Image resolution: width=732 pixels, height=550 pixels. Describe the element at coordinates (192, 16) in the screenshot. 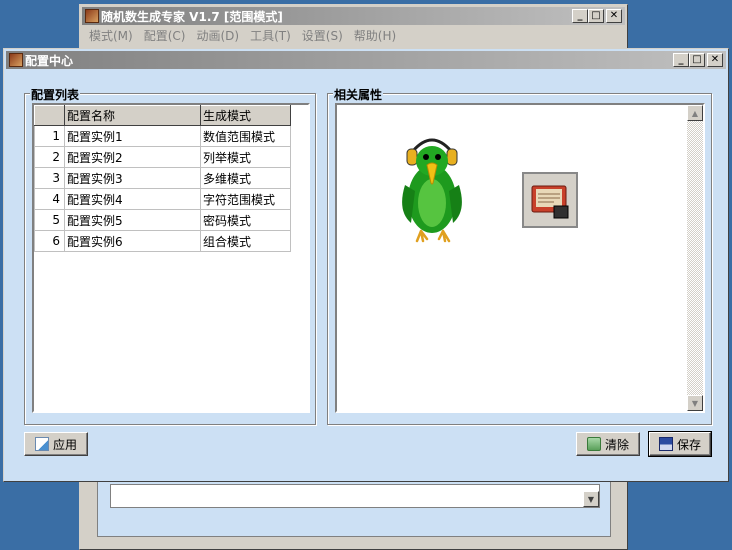

I see `main-app-title: 随机数生成专家 V1.7 [范围模式]` at that location.